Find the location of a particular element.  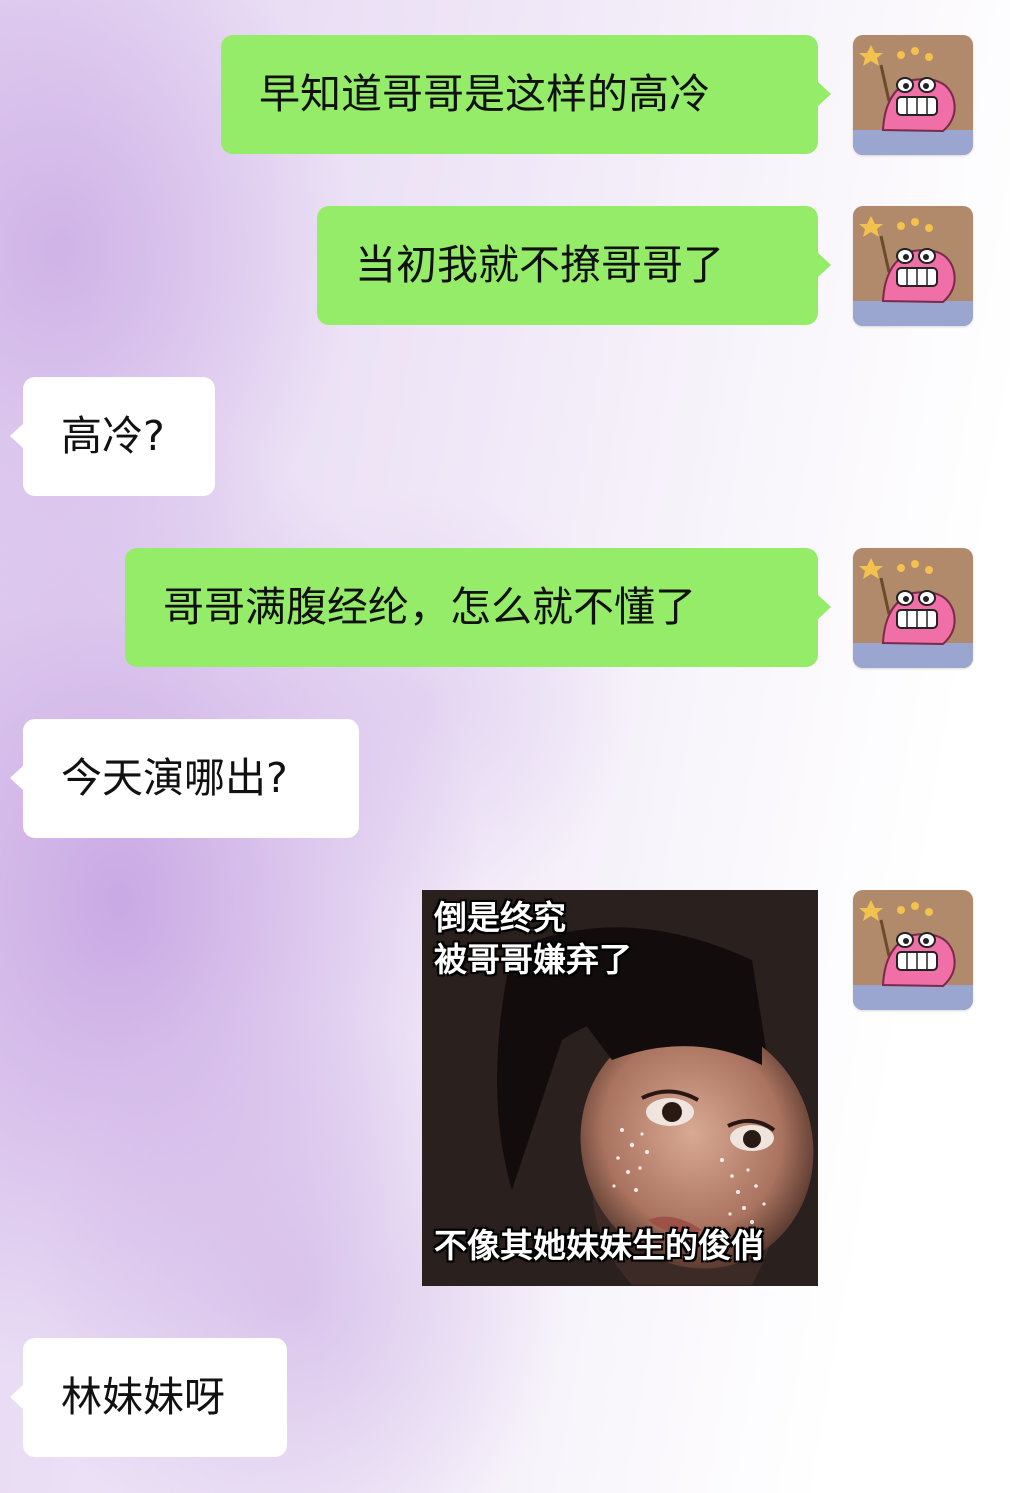

message-bubble-incoming: 今天演哪出? is located at coordinates (184, 778).